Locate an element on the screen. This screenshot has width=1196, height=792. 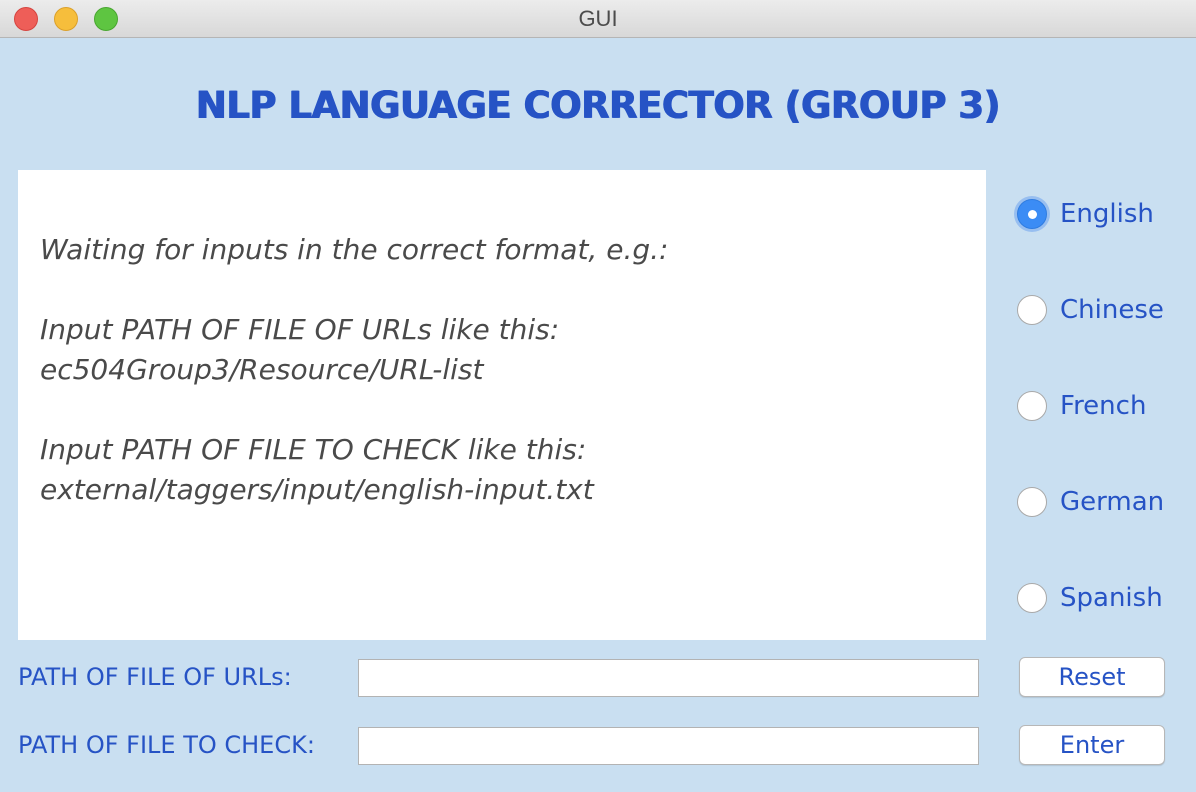
output-line: ec504Group3/Resource/URL-list is located at coordinates (262, 369).